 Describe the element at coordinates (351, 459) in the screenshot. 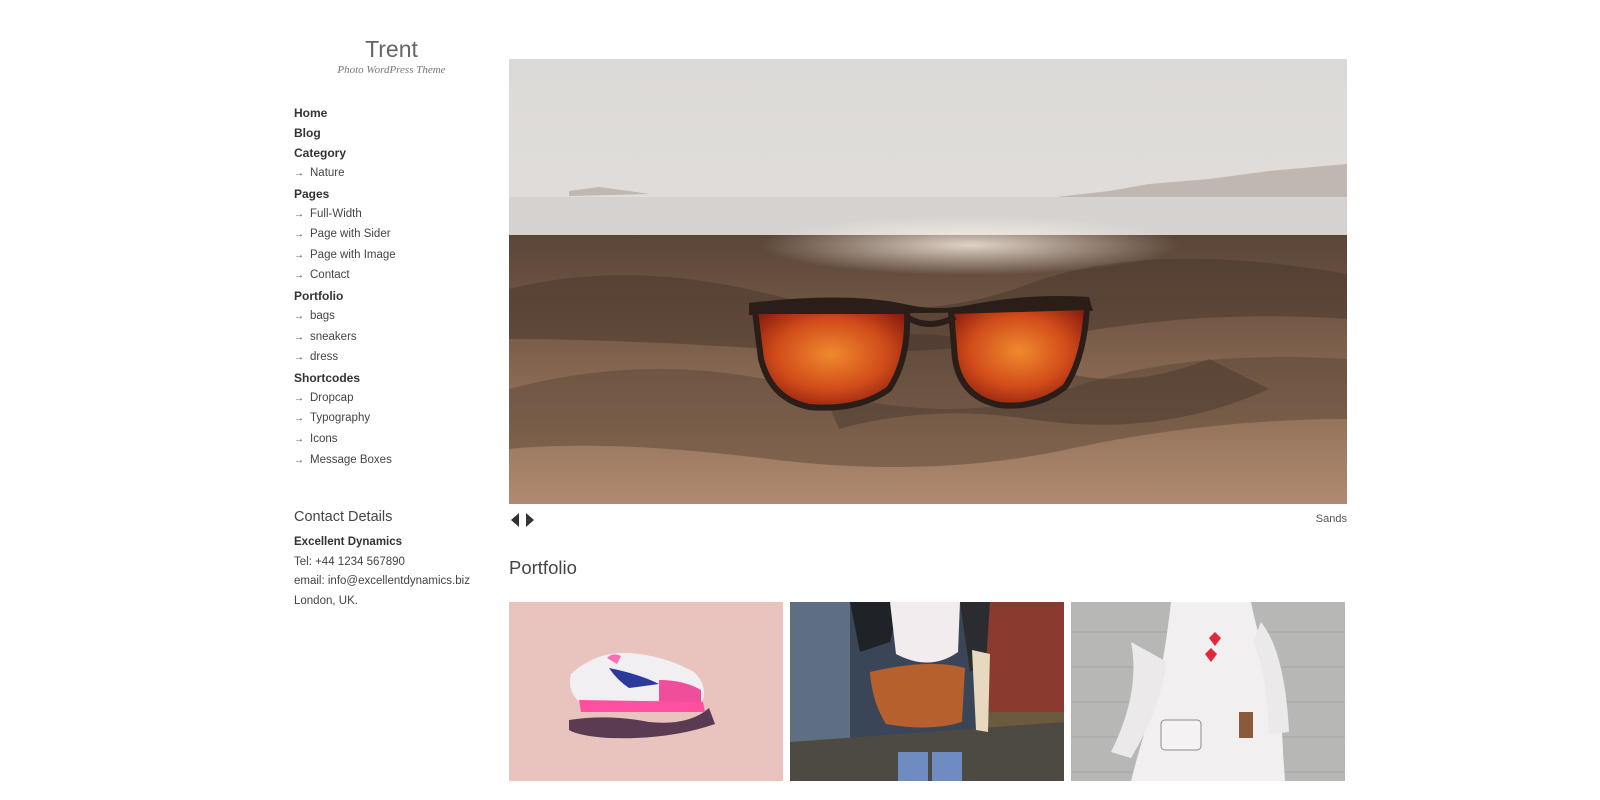

I see `nav-sub-label: Message Boxes` at that location.